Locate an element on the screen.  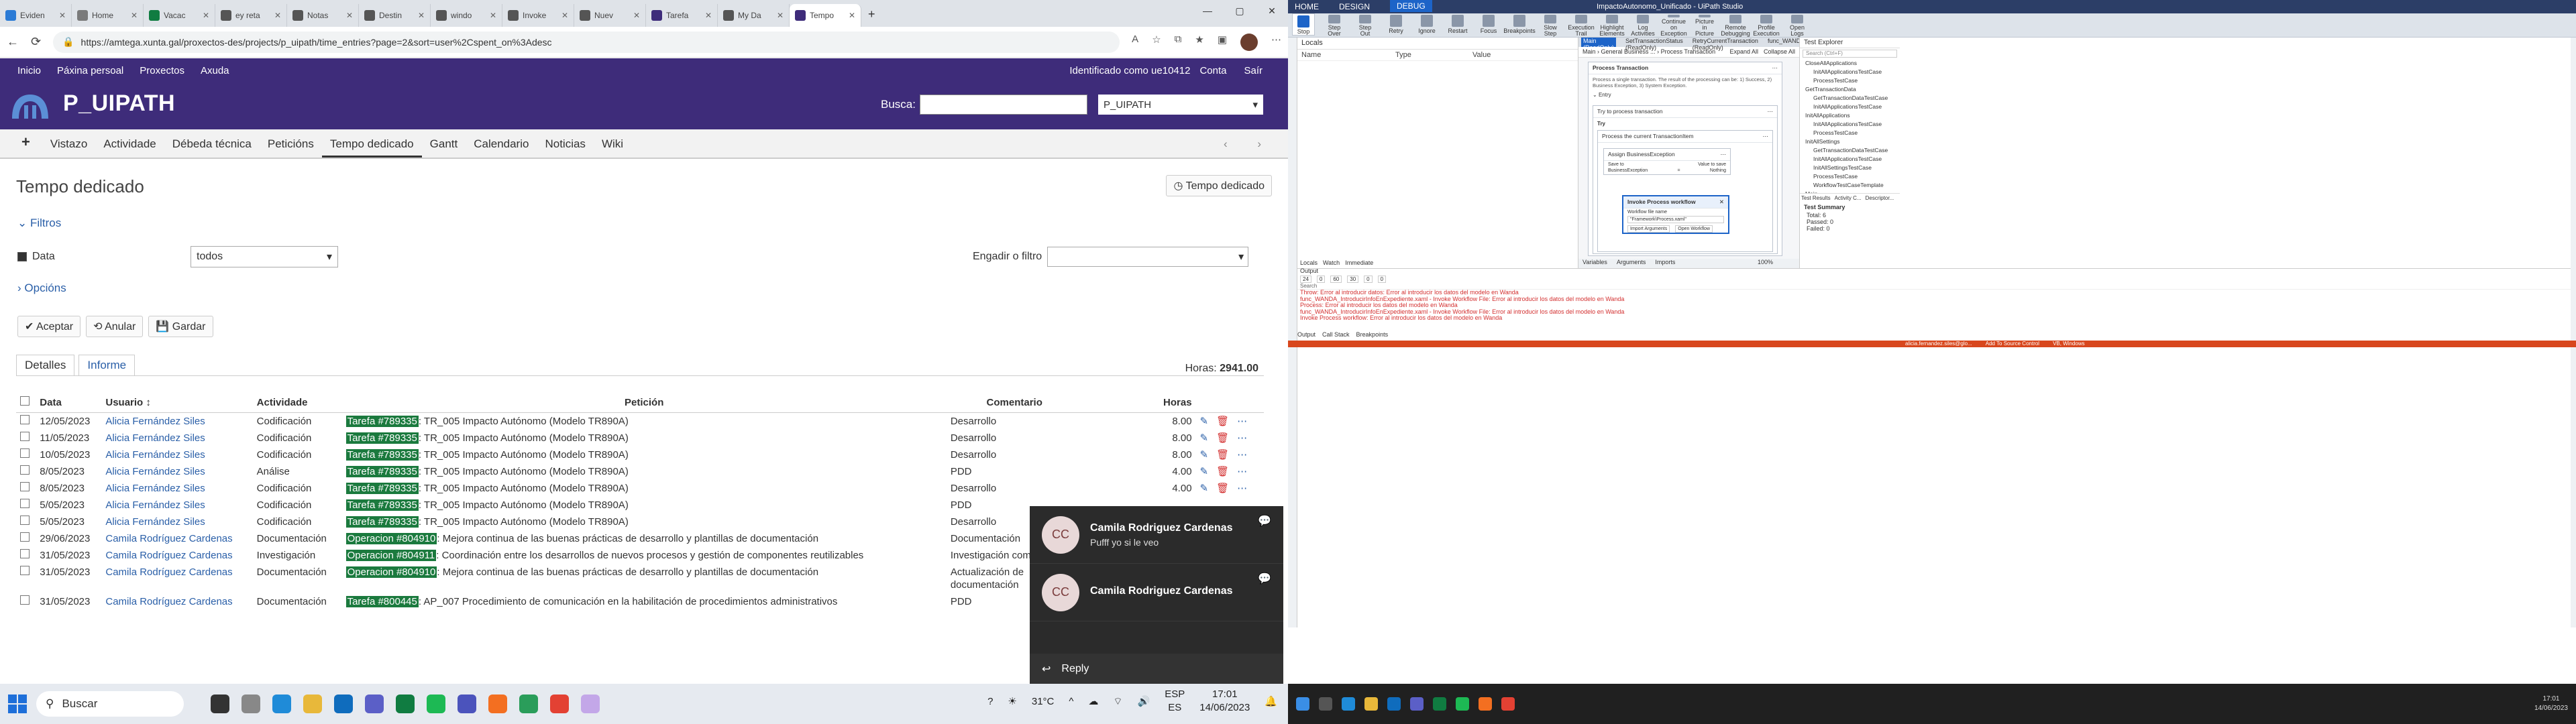
tab-débeda-técnica: Débeda técnica is located at coordinates (212, 147).